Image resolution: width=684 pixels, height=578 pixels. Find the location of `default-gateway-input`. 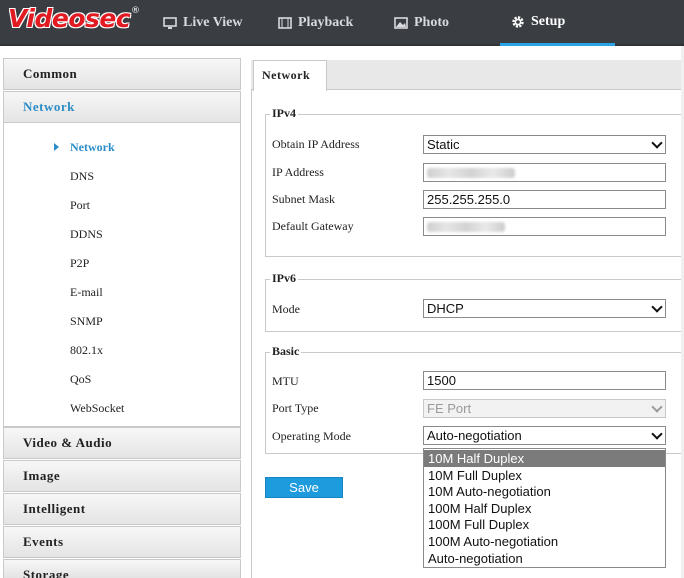

default-gateway-input is located at coordinates (544, 226).